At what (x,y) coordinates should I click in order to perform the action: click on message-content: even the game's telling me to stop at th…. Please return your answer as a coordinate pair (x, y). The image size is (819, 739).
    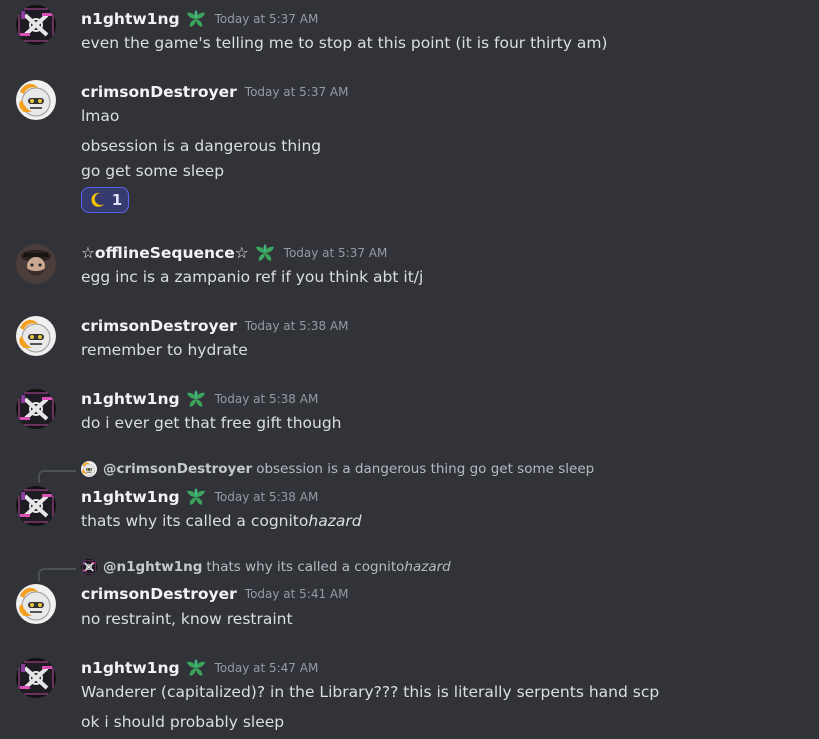
    Looking at the image, I should click on (344, 43).